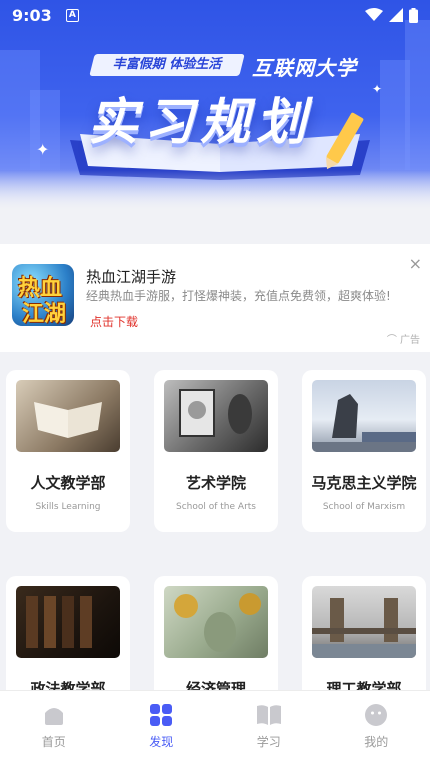  Describe the element at coordinates (161, 715) in the screenshot. I see `discover-grid-icon` at that location.